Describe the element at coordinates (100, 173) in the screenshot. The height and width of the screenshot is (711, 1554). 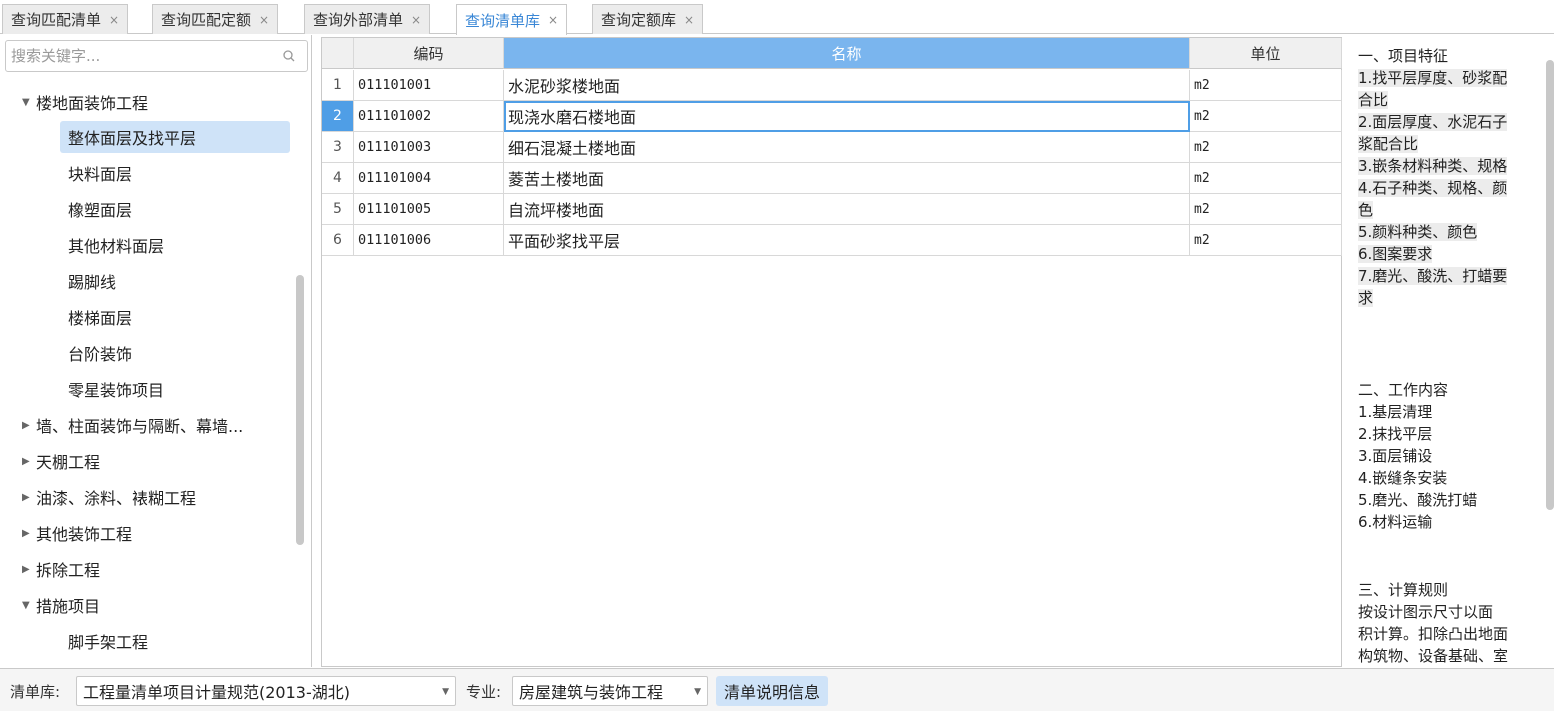
I see `tree-node-block-surface: 块料面层` at that location.